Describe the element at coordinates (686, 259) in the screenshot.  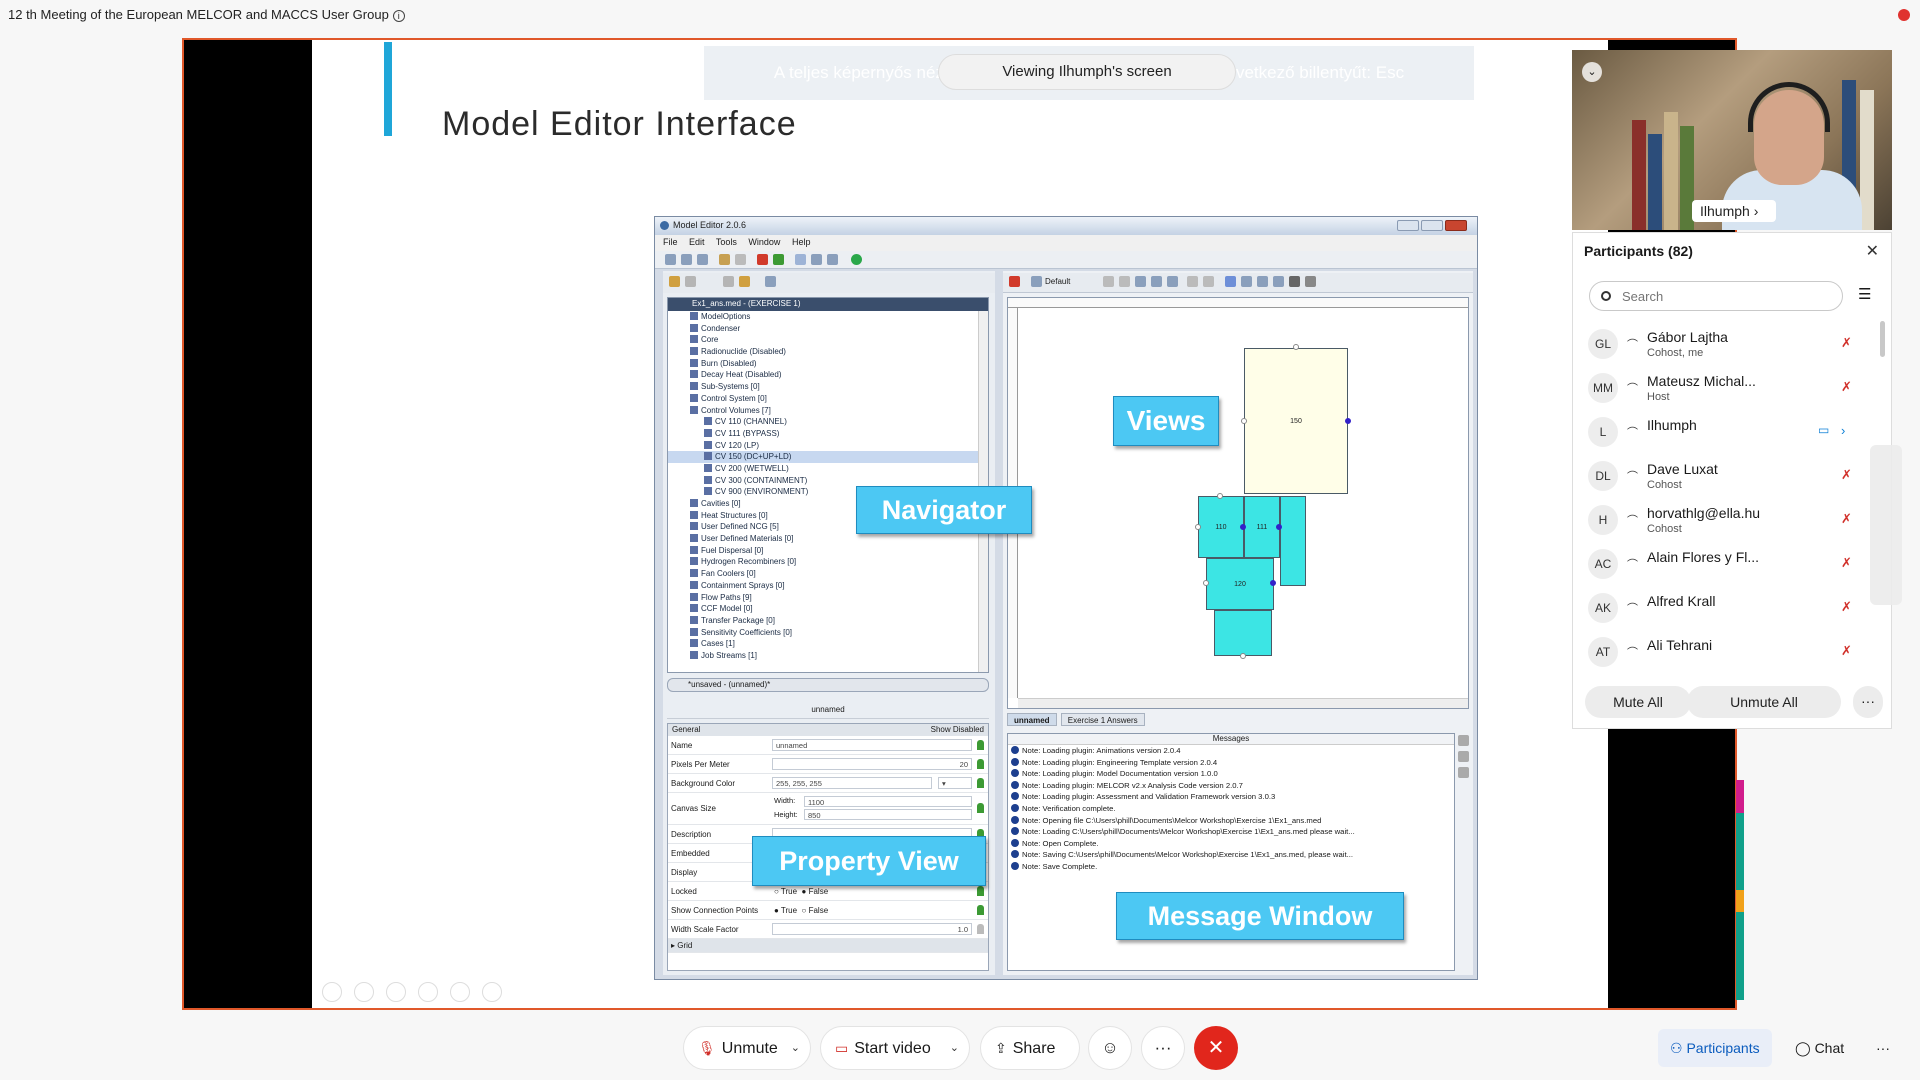
I see `open-file-icon` at that location.